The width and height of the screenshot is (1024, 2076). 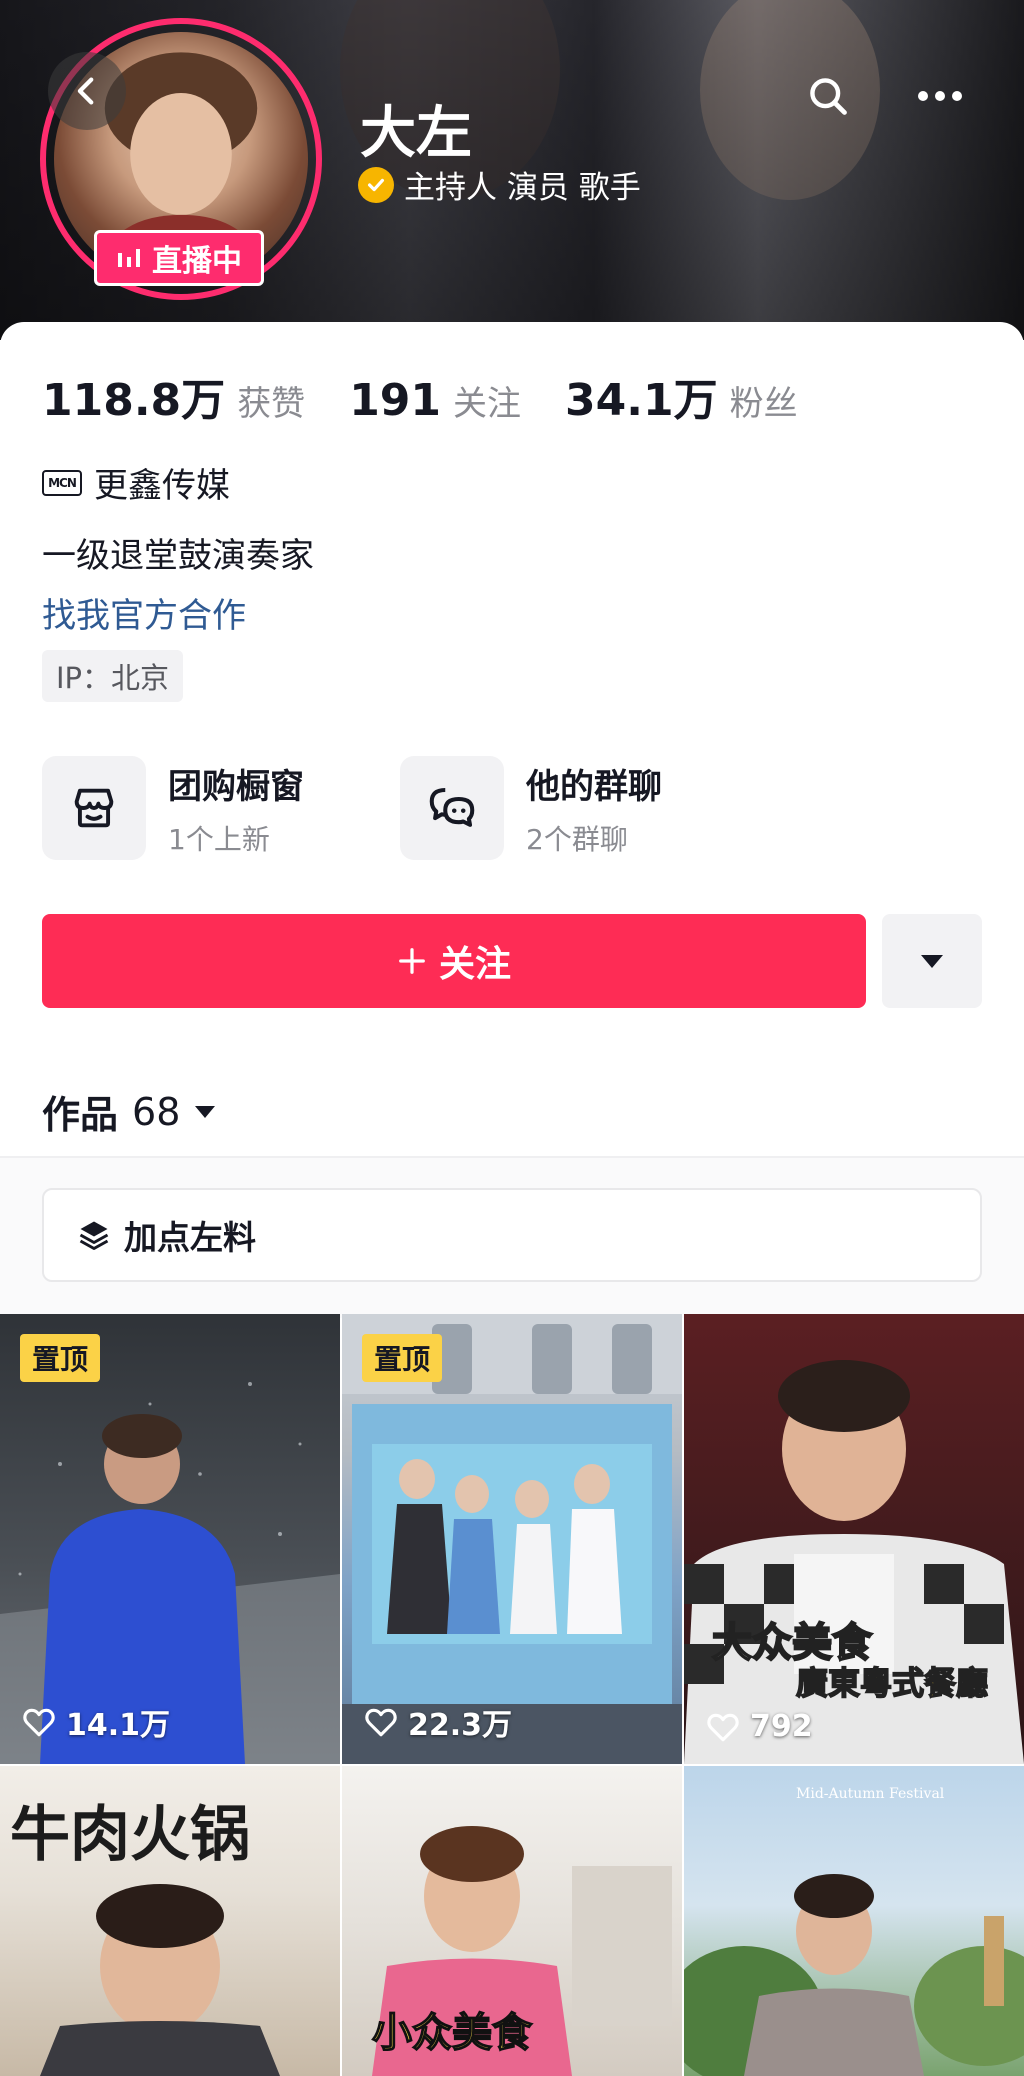 What do you see at coordinates (144, 612) in the screenshot?
I see `collab-link: 找我官方合作` at bounding box center [144, 612].